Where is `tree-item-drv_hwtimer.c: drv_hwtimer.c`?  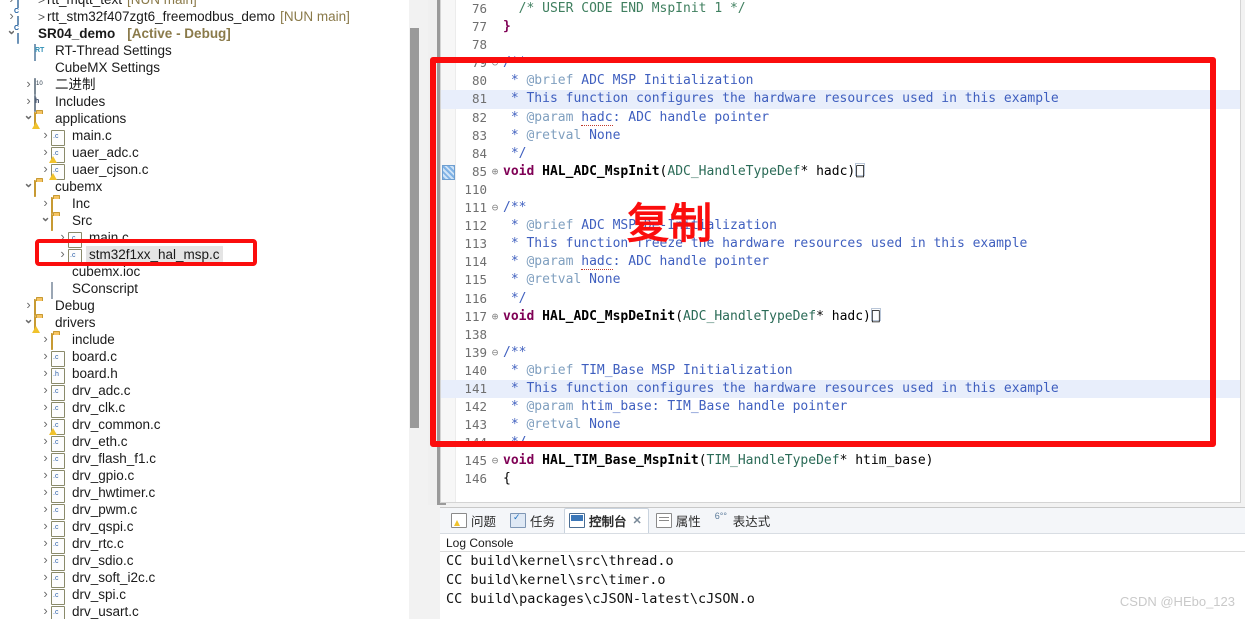
tree-item-drv_hwtimer.c: drv_hwtimer.c is located at coordinates (210, 493).